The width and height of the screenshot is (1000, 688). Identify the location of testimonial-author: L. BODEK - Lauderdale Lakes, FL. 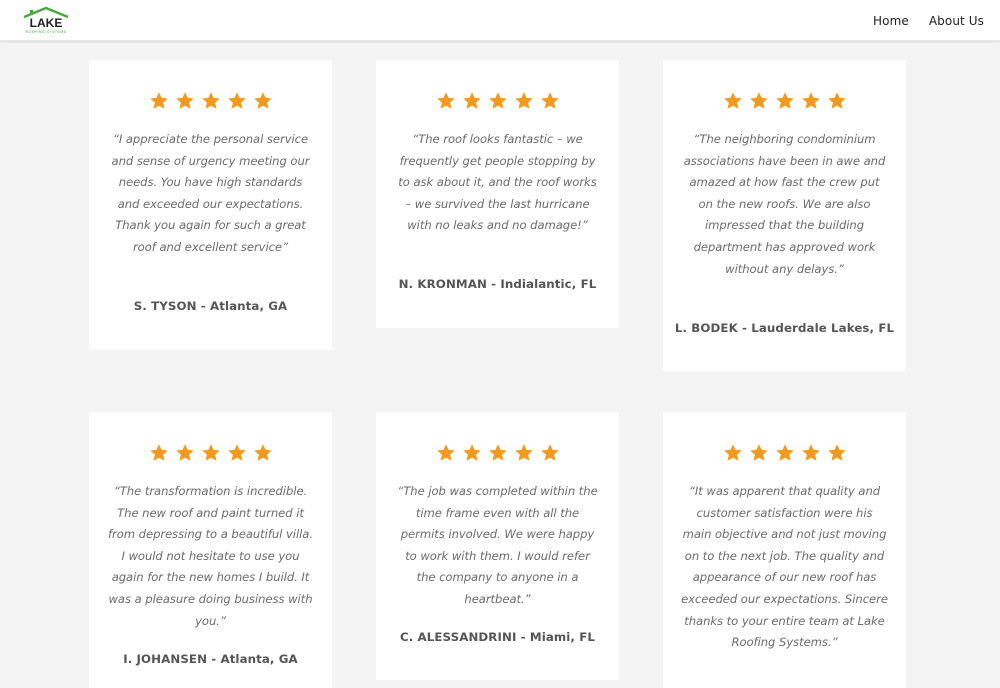
(784, 328).